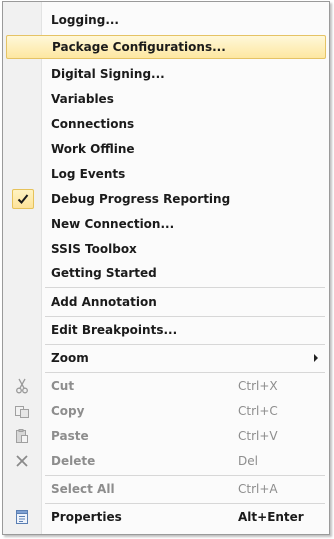 The width and height of the screenshot is (334, 539). What do you see at coordinates (248, 461) in the screenshot?
I see `shortcut-label: Del` at bounding box center [248, 461].